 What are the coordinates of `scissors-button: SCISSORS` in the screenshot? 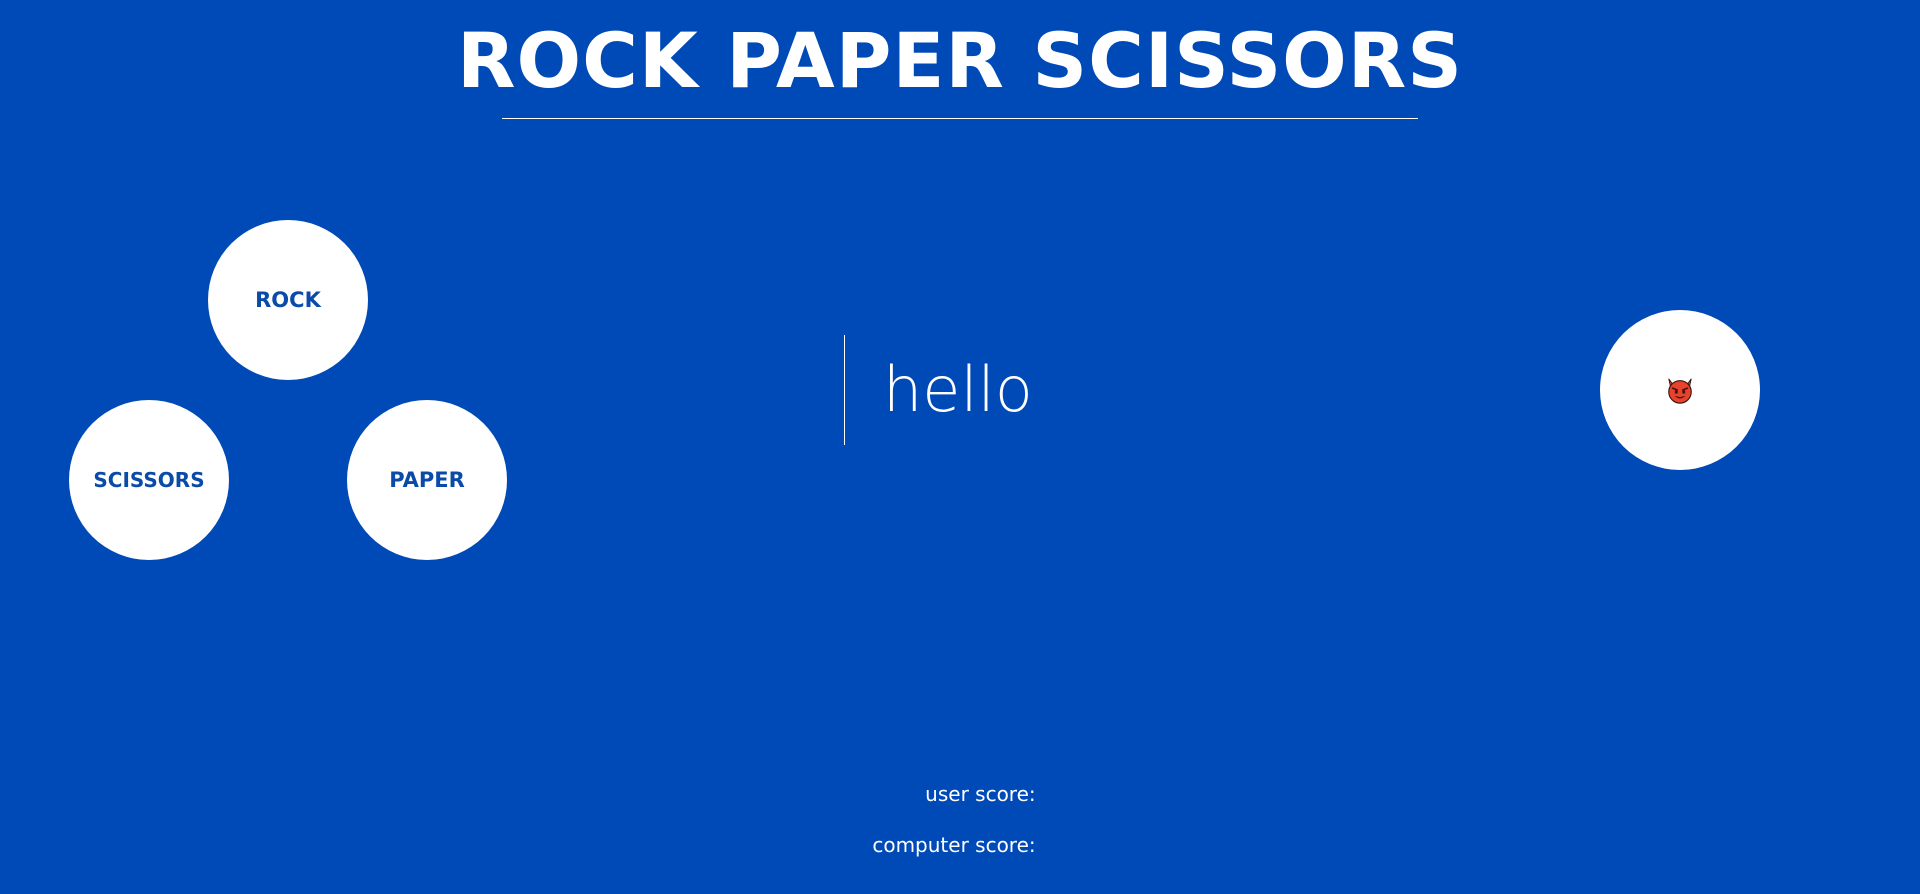 It's located at (149, 480).